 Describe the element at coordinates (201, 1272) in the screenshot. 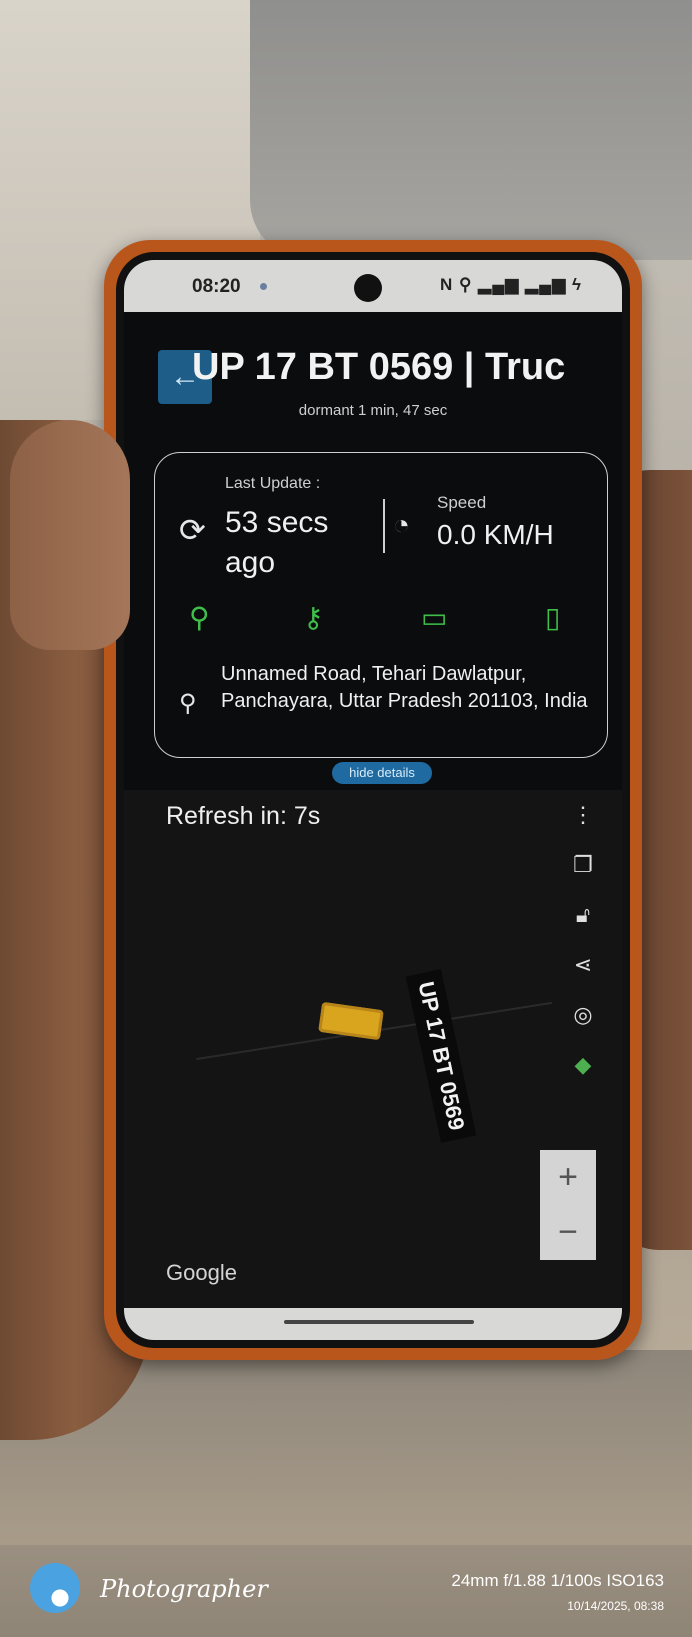

I see `google-attribution: Google` at that location.